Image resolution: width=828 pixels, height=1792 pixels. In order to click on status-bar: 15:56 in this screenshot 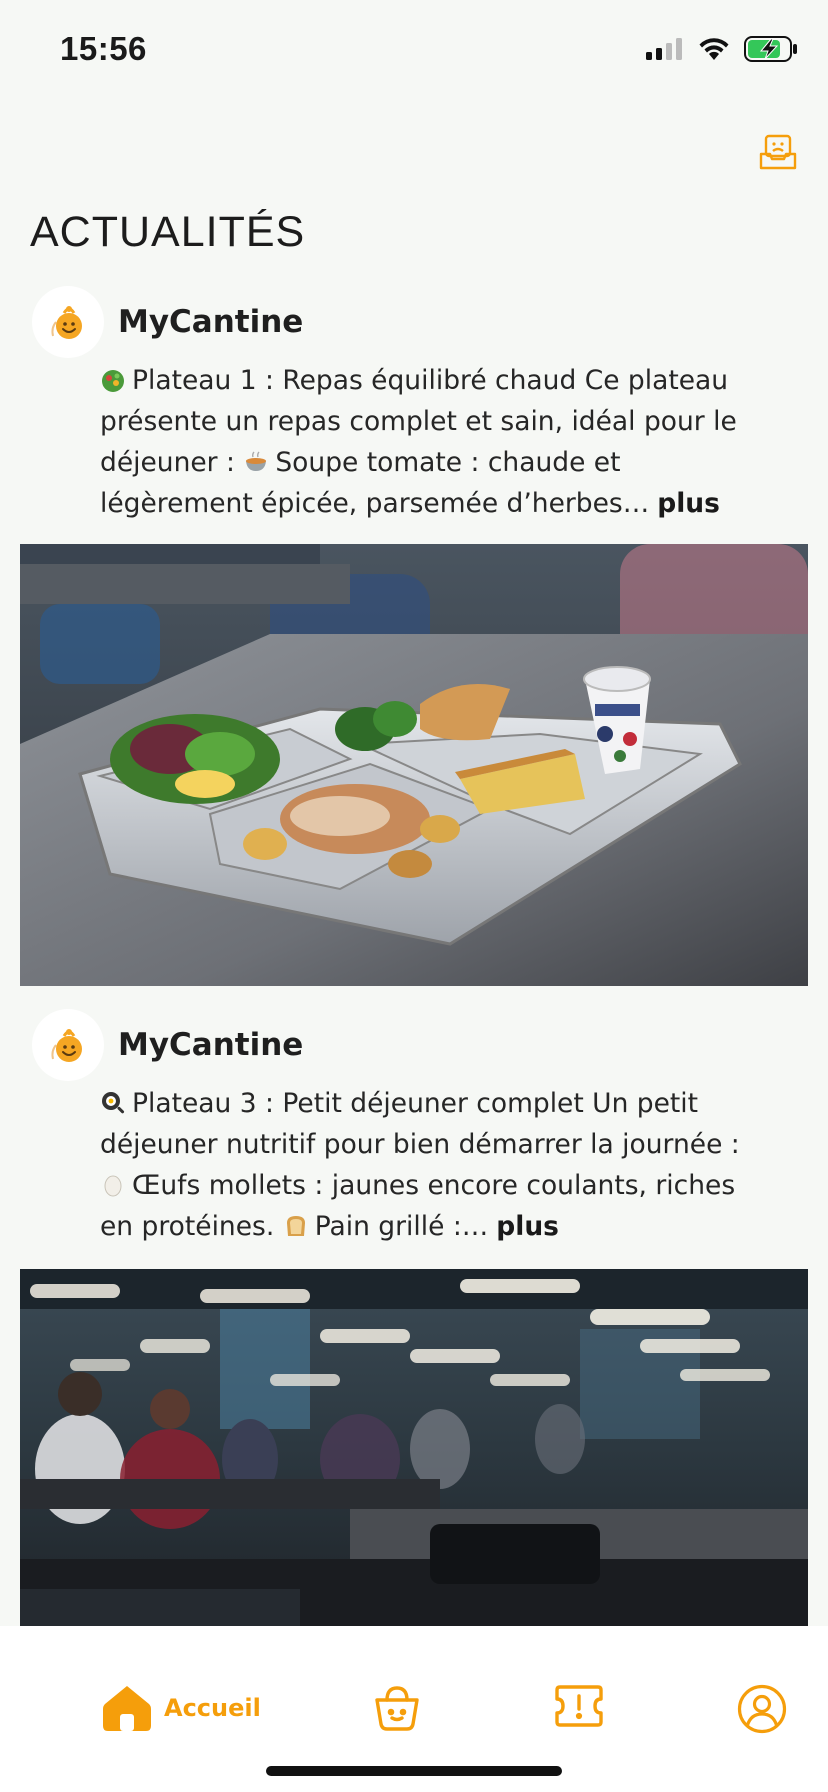, I will do `click(414, 50)`.